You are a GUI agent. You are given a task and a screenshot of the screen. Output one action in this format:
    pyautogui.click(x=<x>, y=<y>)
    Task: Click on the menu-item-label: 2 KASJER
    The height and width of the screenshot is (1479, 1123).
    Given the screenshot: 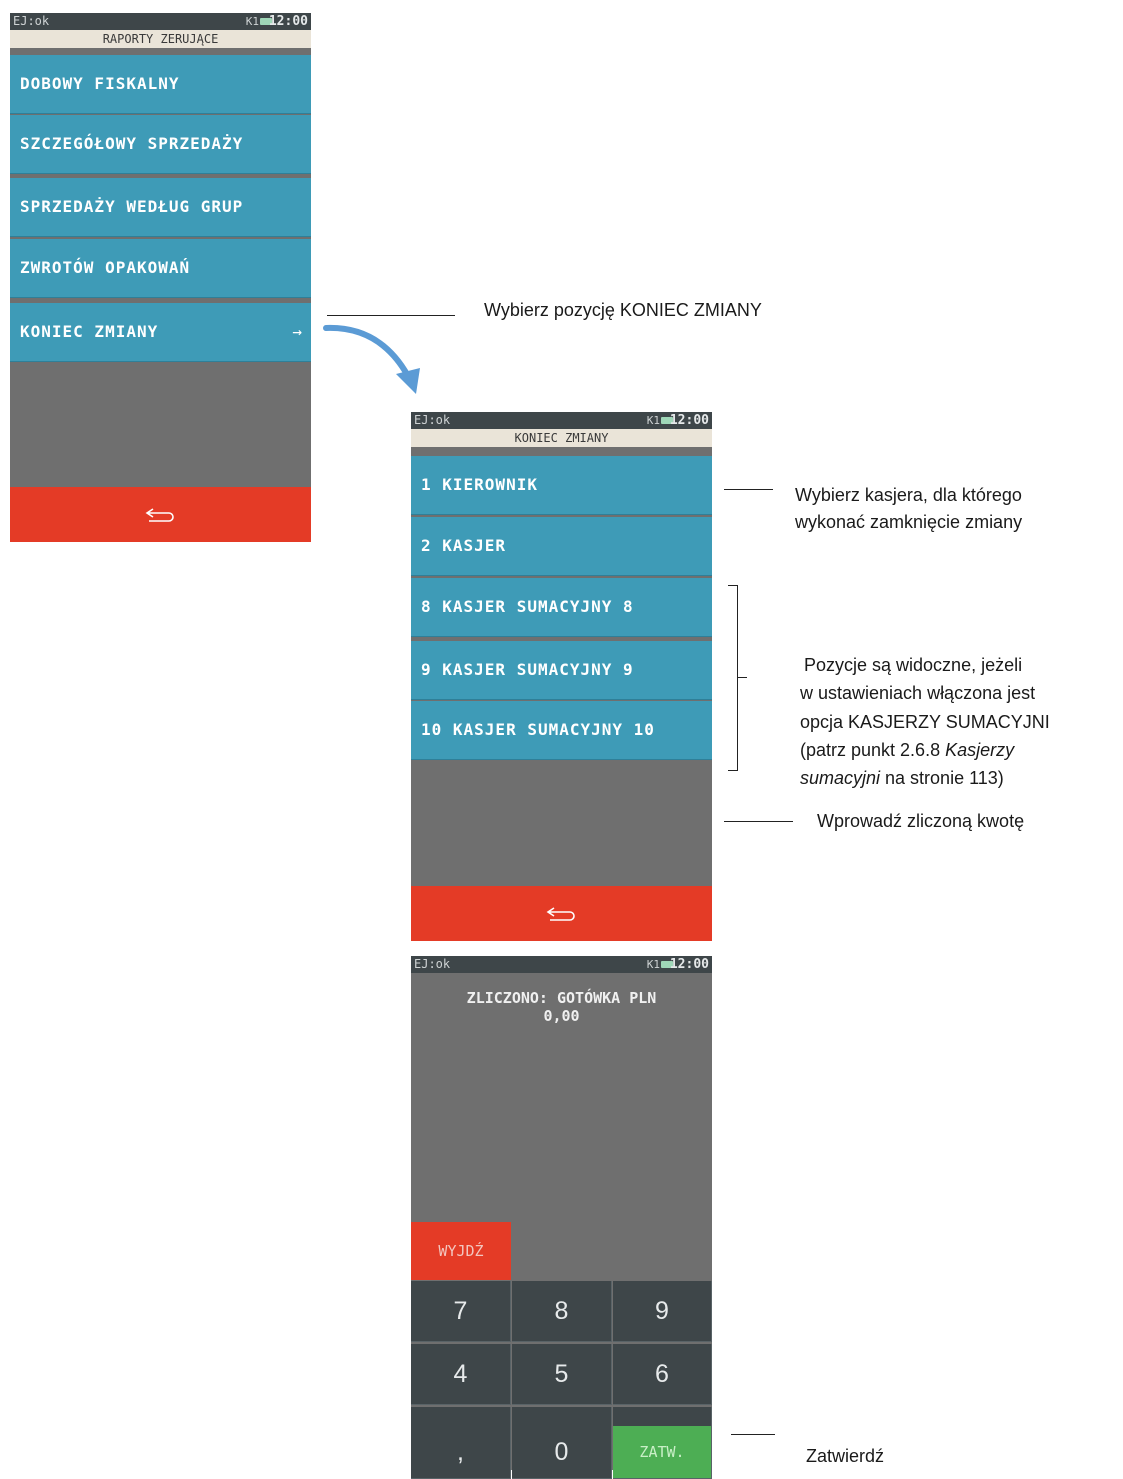 What is the action you would take?
    pyautogui.click(x=464, y=545)
    